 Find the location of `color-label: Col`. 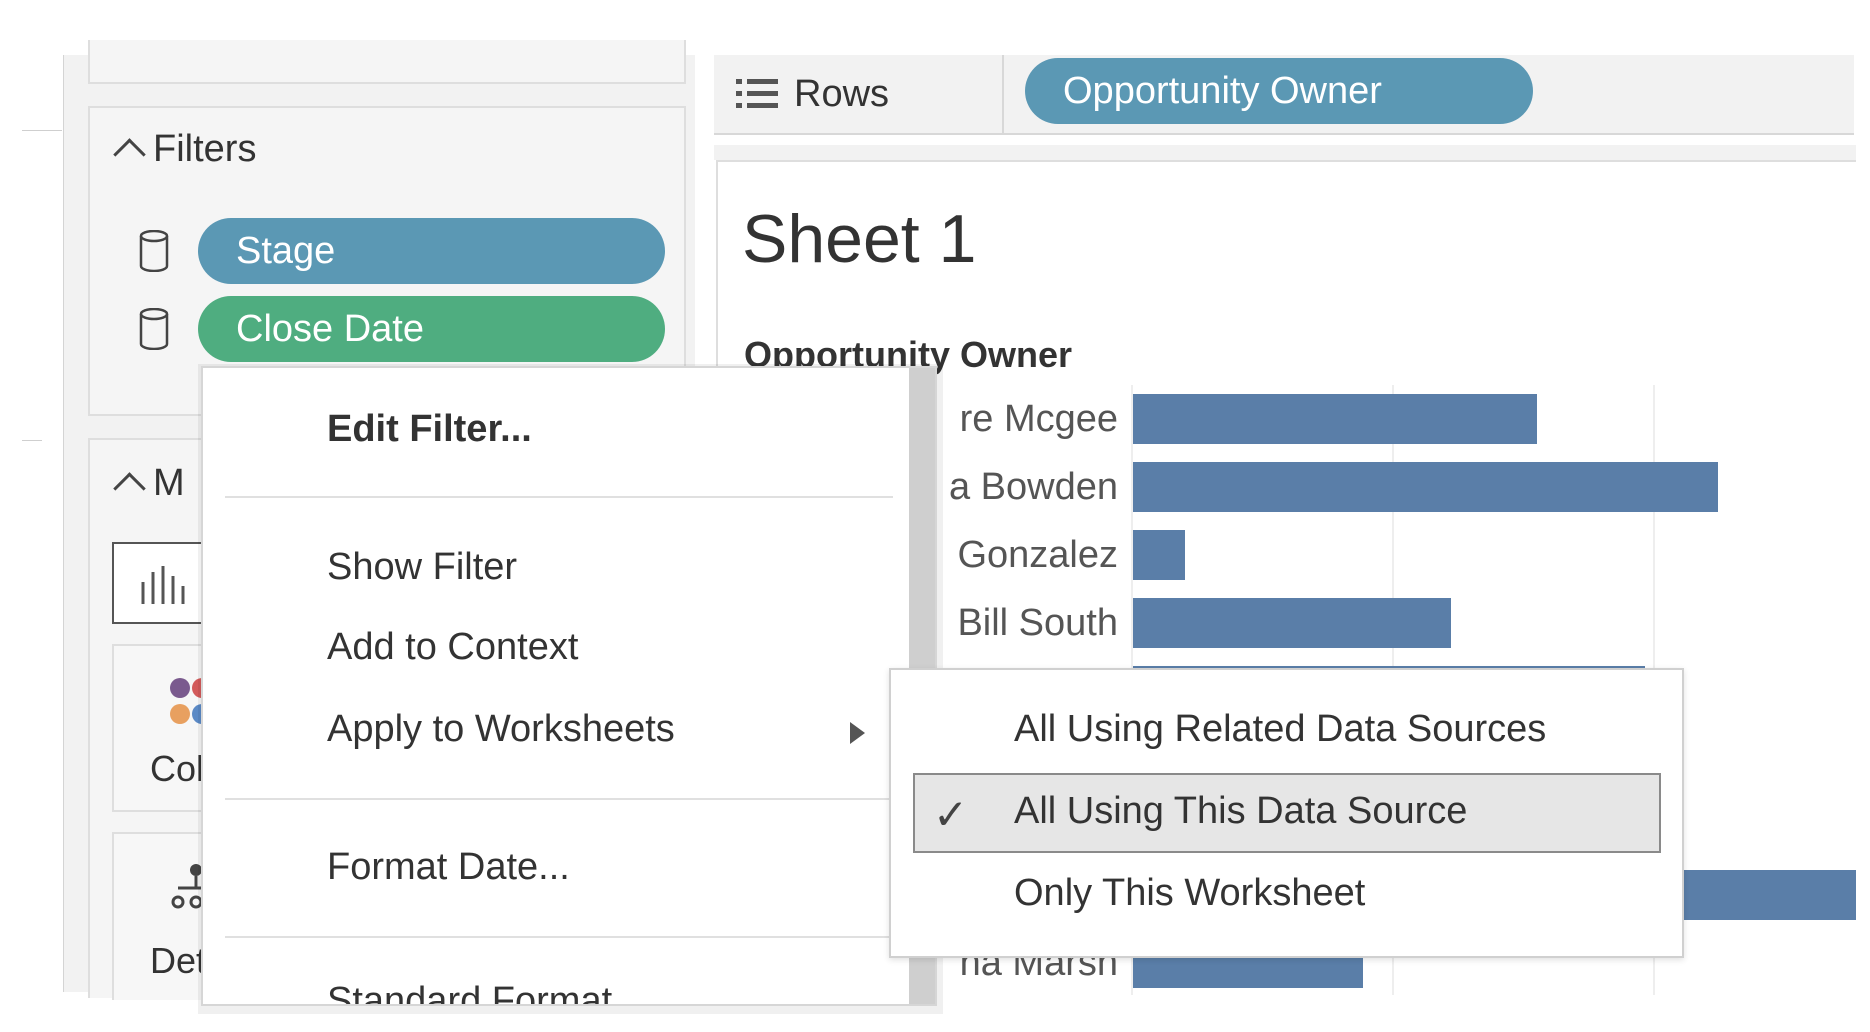

color-label: Col is located at coordinates (177, 768).